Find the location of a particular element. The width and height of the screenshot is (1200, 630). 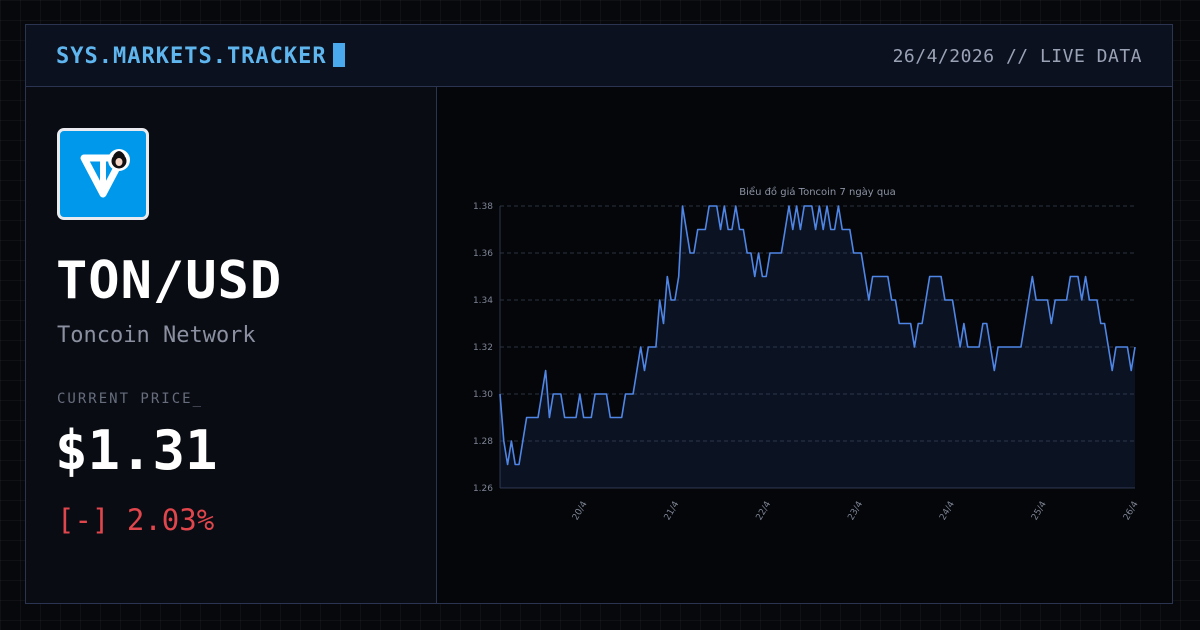

x-tick-label: 23/4 is located at coordinates (855, 511).